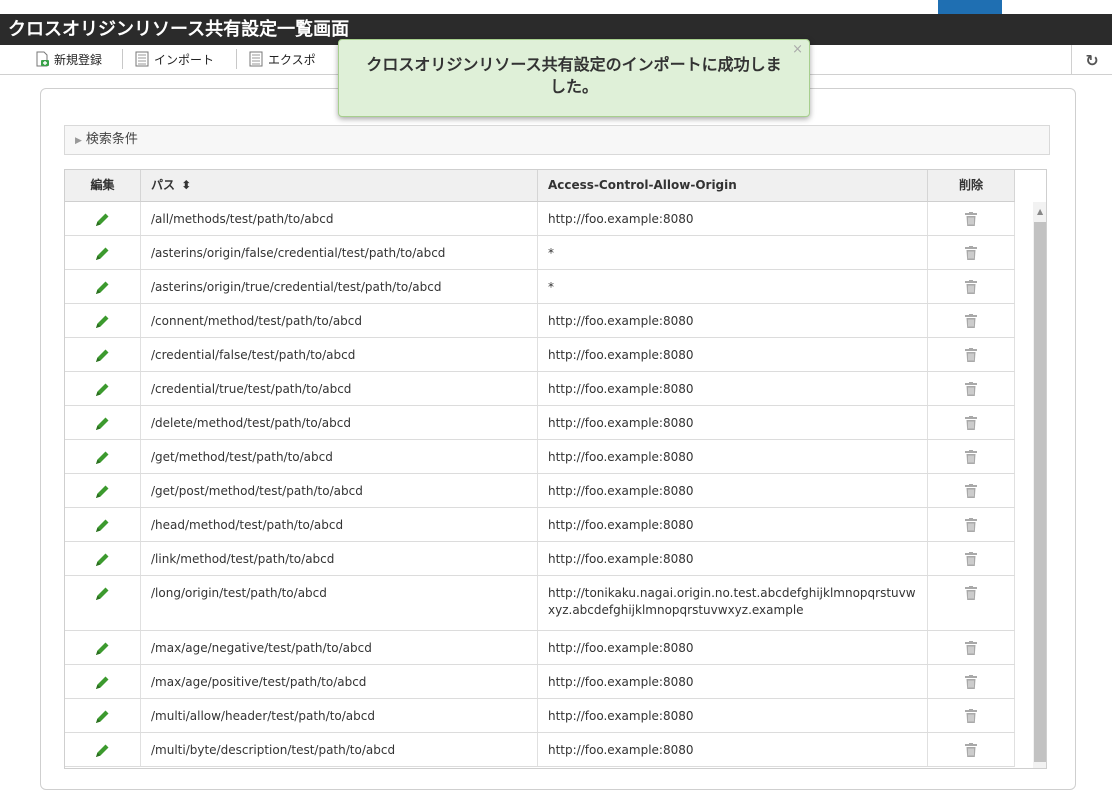 The height and width of the screenshot is (790, 1112). What do you see at coordinates (339, 603) in the screenshot?
I see `path-cell: /long/origin/test/path/to/abcd` at bounding box center [339, 603].